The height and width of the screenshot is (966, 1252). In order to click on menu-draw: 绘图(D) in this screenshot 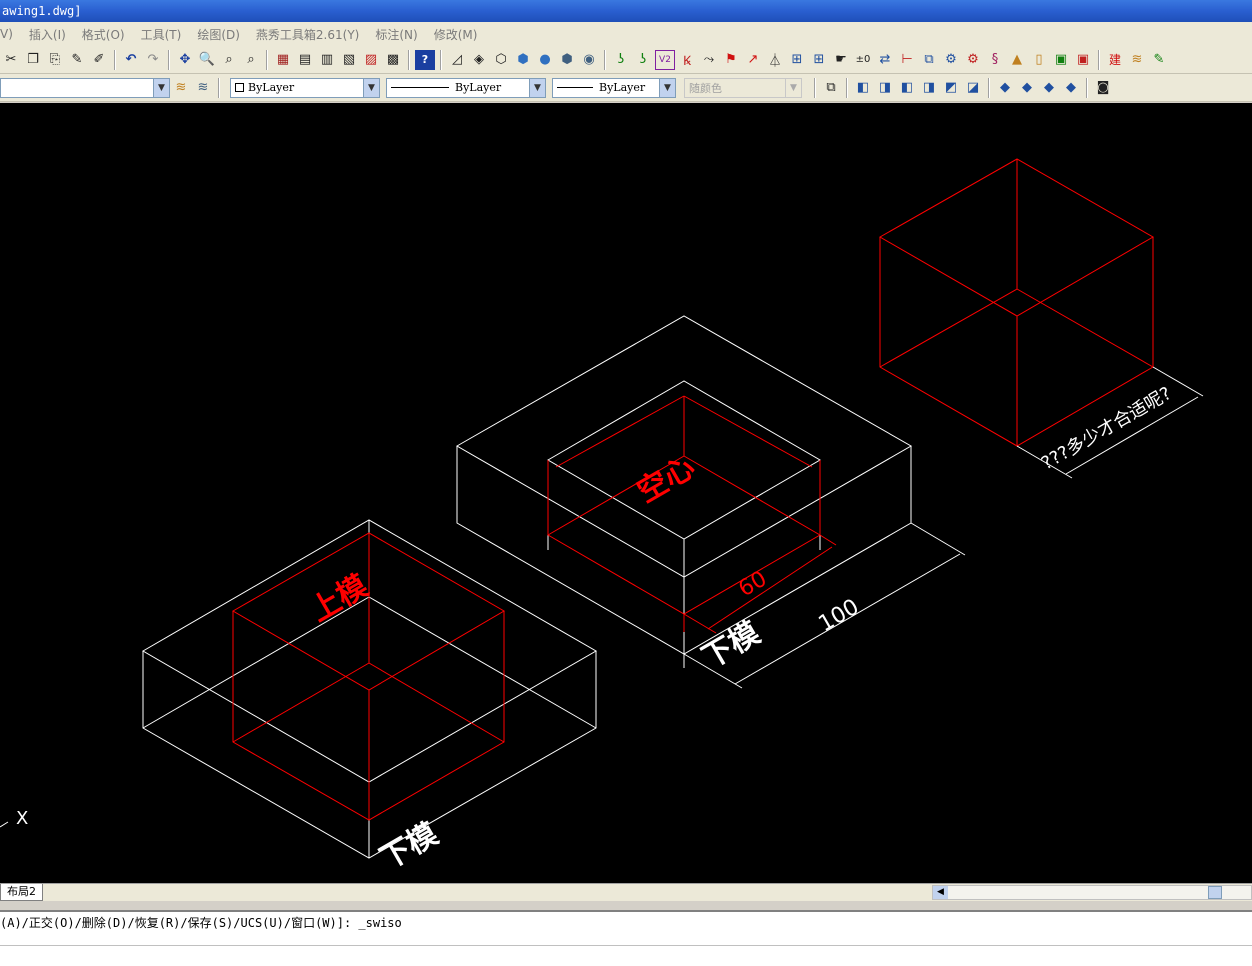, I will do `click(218, 34)`.